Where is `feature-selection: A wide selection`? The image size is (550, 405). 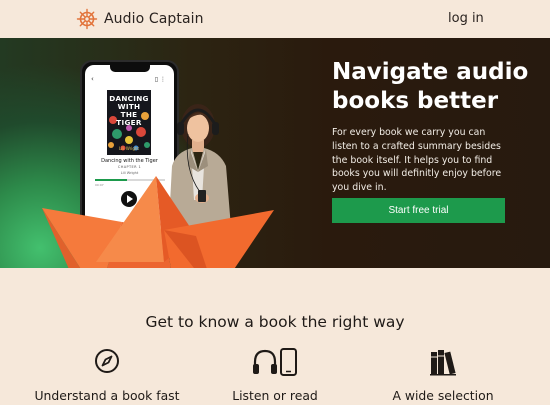 feature-selection: A wide selection is located at coordinates (443, 375).